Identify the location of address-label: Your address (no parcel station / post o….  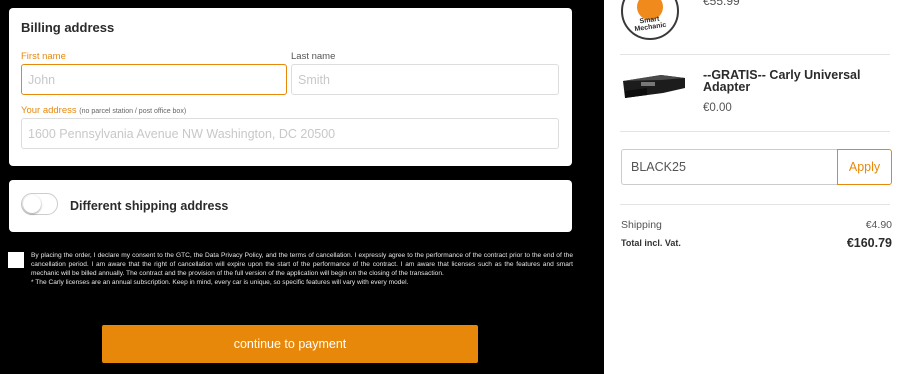
(103, 110).